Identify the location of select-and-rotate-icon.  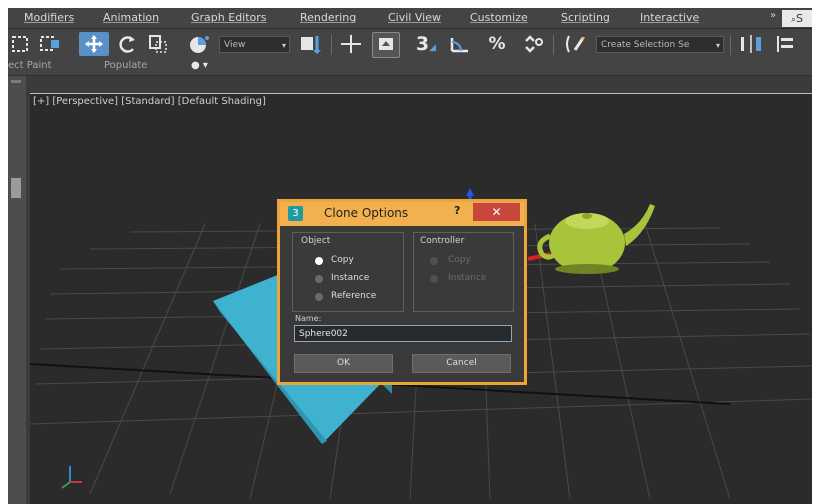
(127, 44).